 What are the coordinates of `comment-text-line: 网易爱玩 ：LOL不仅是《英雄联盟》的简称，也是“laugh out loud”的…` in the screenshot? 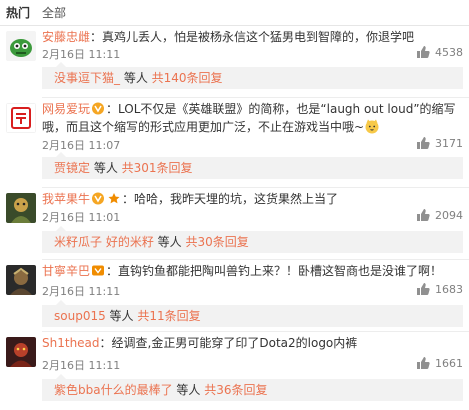 It's located at (252, 118).